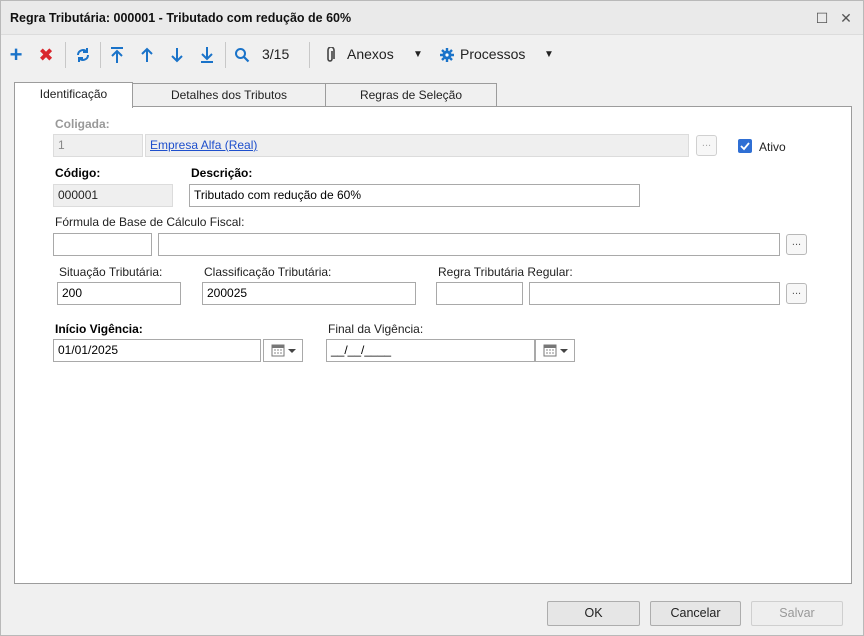  I want to click on tab-regras-de-selecao: Regras de Seleção, so click(411, 95).